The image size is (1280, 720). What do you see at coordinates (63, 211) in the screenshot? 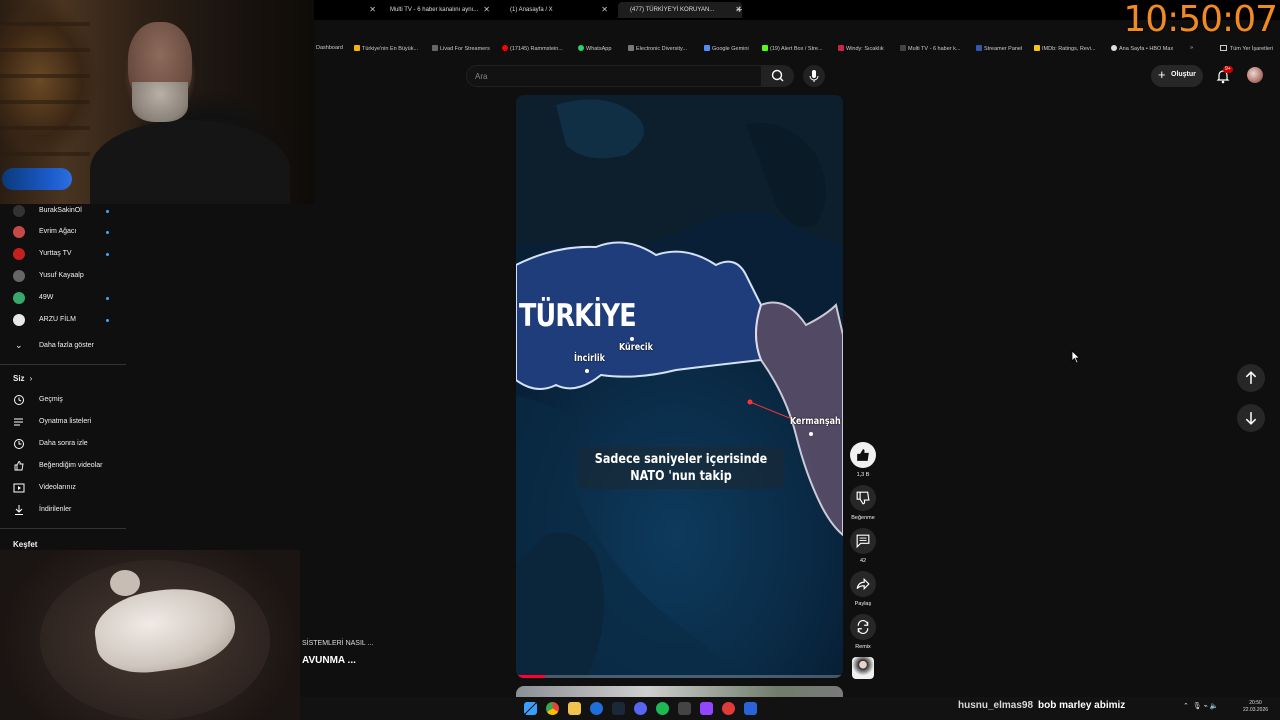
I see `sidebar-subscription: BurakSakinOl` at bounding box center [63, 211].